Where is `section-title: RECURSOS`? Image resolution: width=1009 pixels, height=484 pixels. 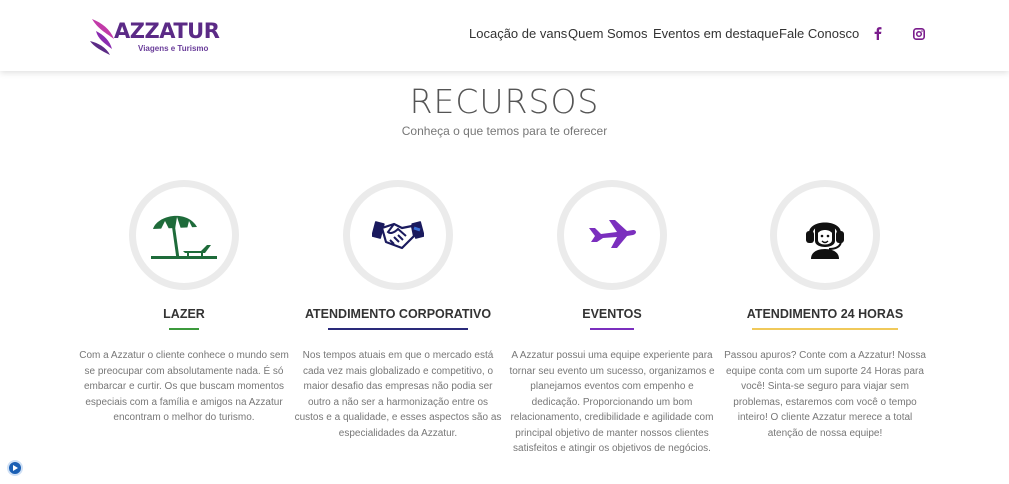
section-title: RECURSOS is located at coordinates (504, 101).